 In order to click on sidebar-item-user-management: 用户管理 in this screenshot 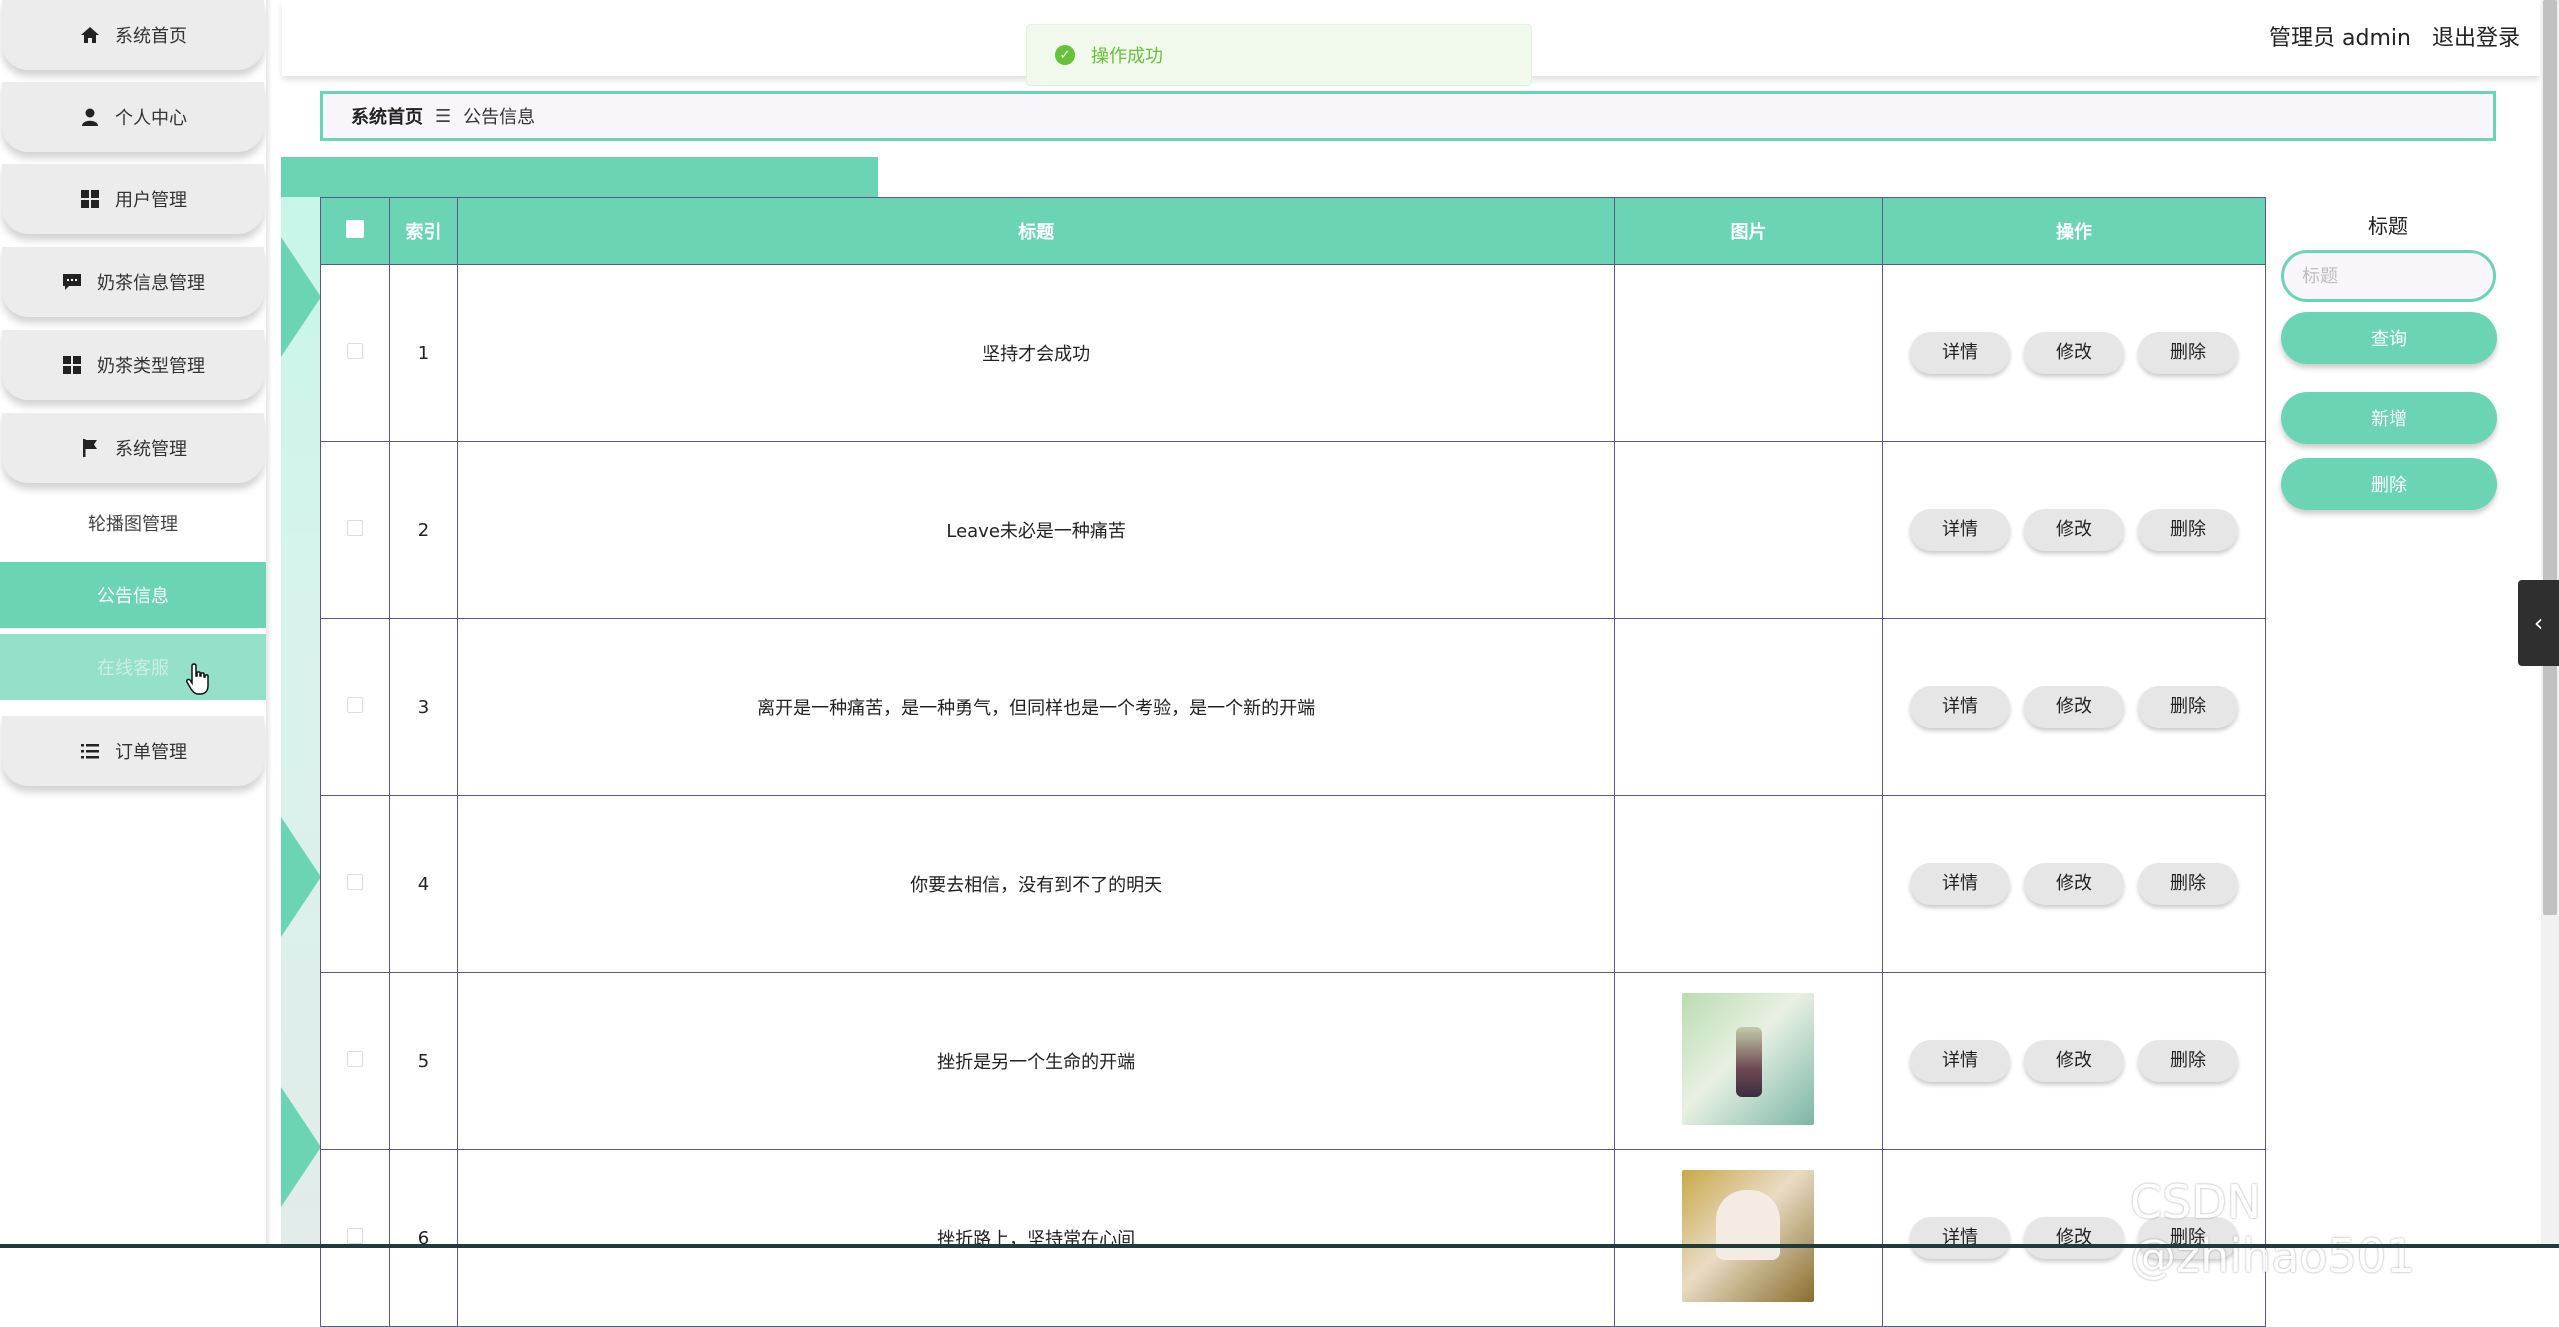, I will do `click(133, 199)`.